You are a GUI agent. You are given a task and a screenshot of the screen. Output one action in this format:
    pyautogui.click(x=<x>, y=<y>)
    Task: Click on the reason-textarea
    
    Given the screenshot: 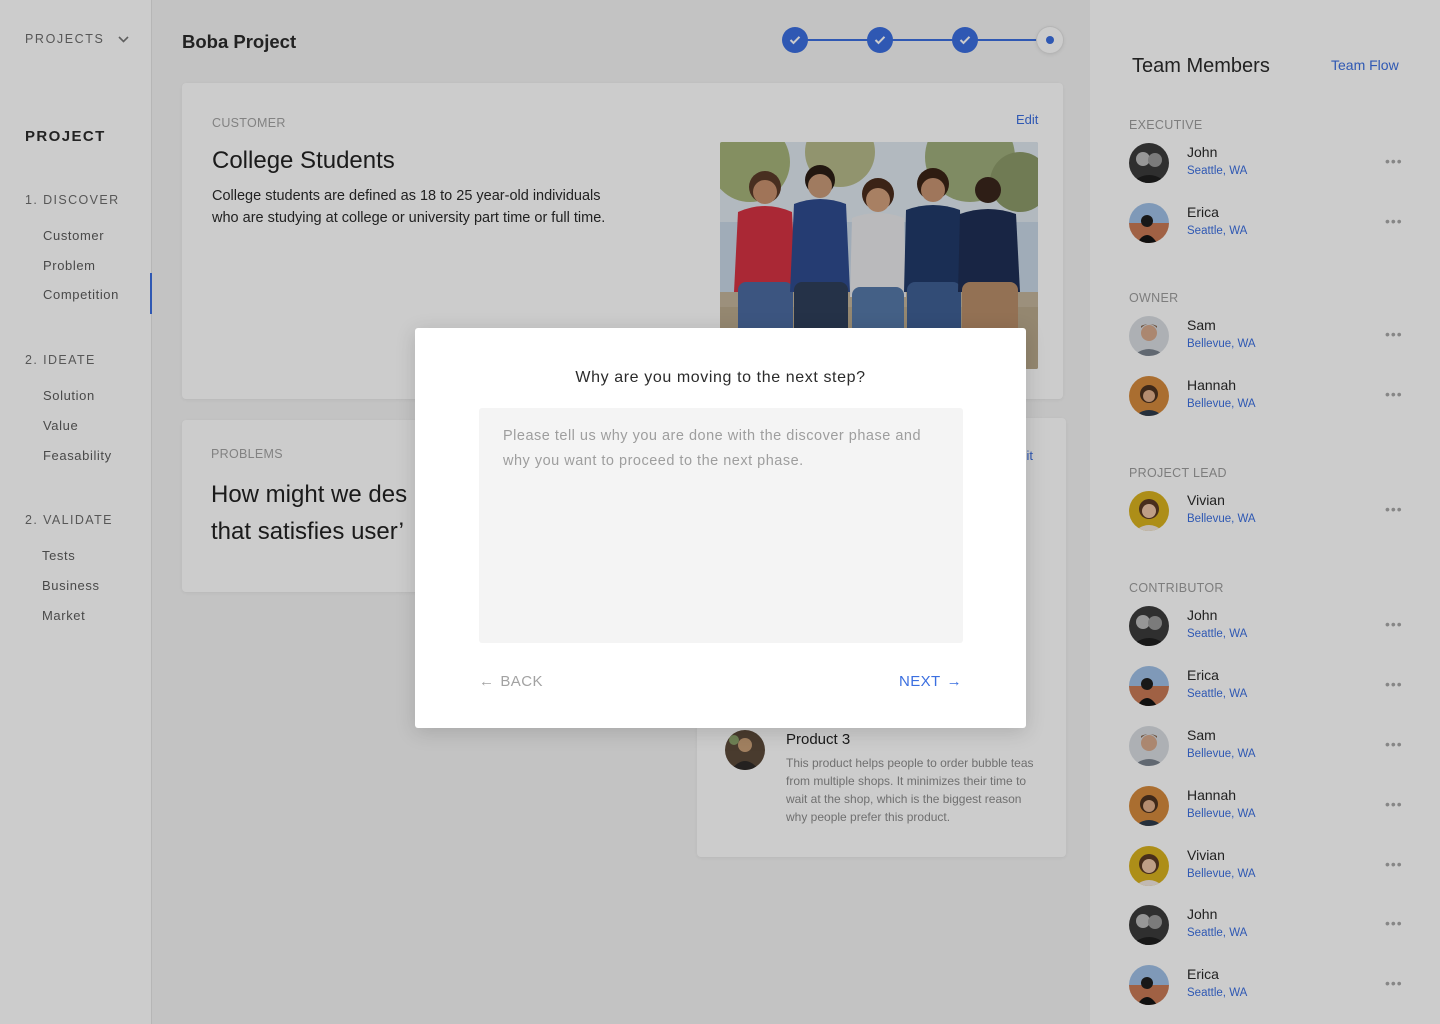 What is the action you would take?
    pyautogui.click(x=721, y=525)
    